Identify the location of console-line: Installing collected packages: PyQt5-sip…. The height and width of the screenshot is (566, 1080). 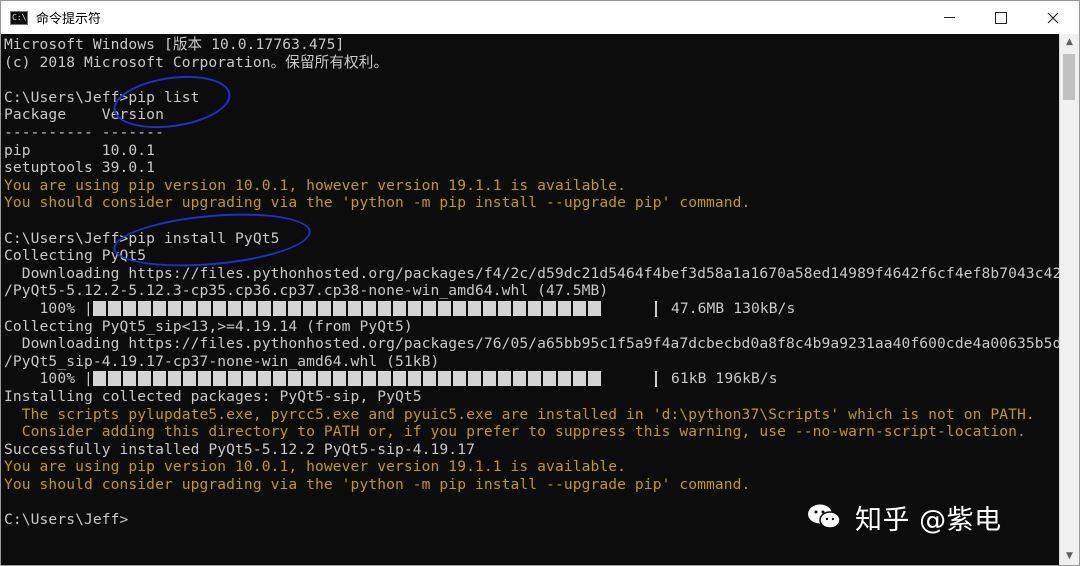
(213, 396).